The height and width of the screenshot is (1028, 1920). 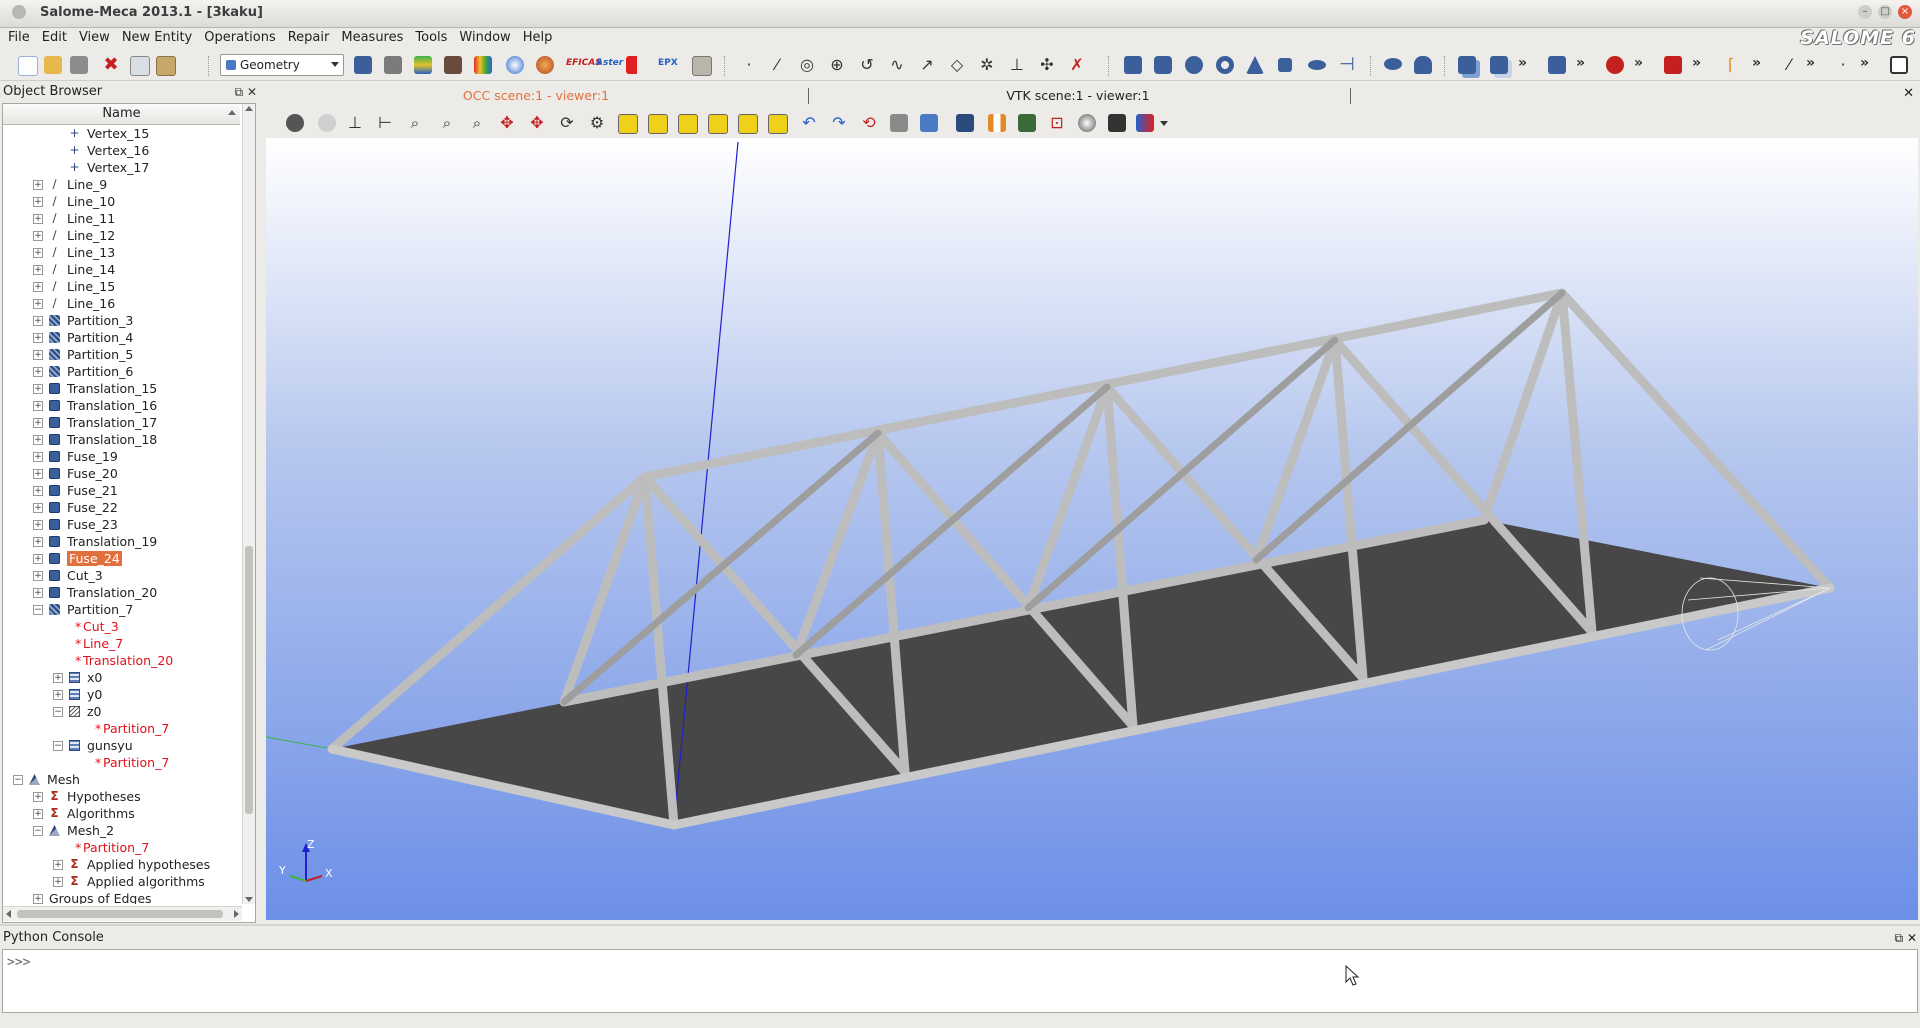 What do you see at coordinates (965, 123) in the screenshot?
I see `graduated-axes-icon` at bounding box center [965, 123].